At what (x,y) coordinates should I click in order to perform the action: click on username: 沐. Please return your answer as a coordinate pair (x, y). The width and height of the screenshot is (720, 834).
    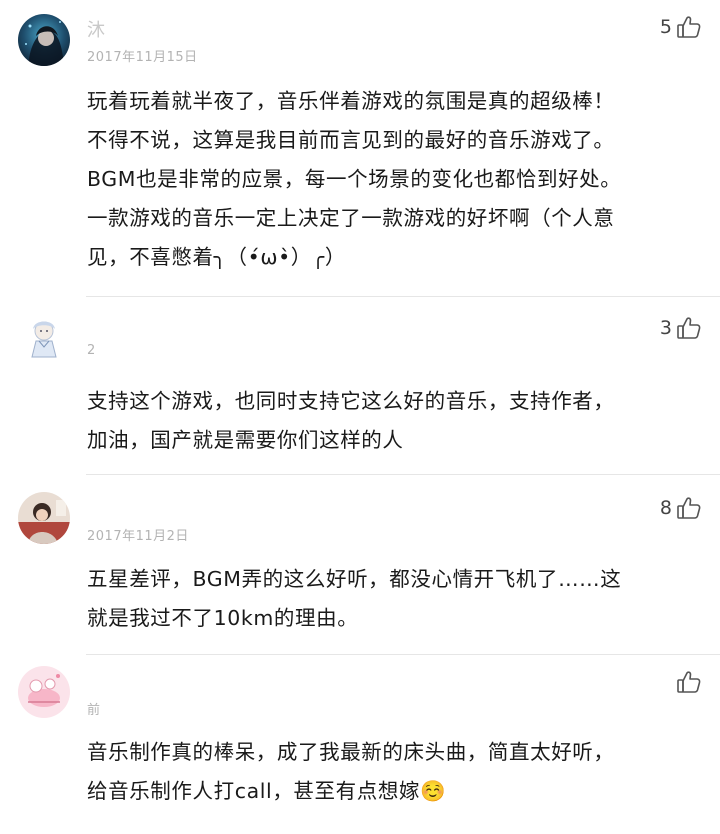
    Looking at the image, I should click on (96, 29).